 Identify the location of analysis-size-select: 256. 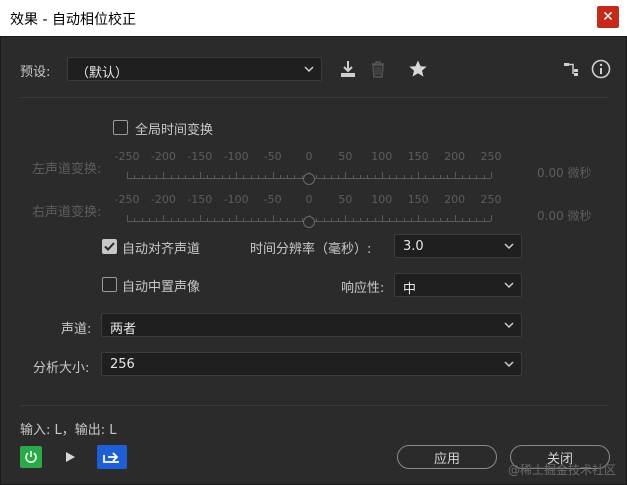
(311, 364).